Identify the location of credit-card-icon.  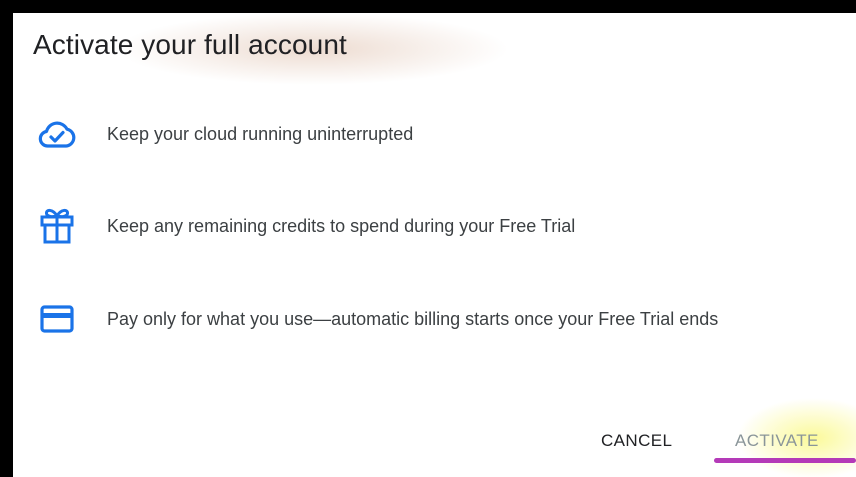
(57, 319).